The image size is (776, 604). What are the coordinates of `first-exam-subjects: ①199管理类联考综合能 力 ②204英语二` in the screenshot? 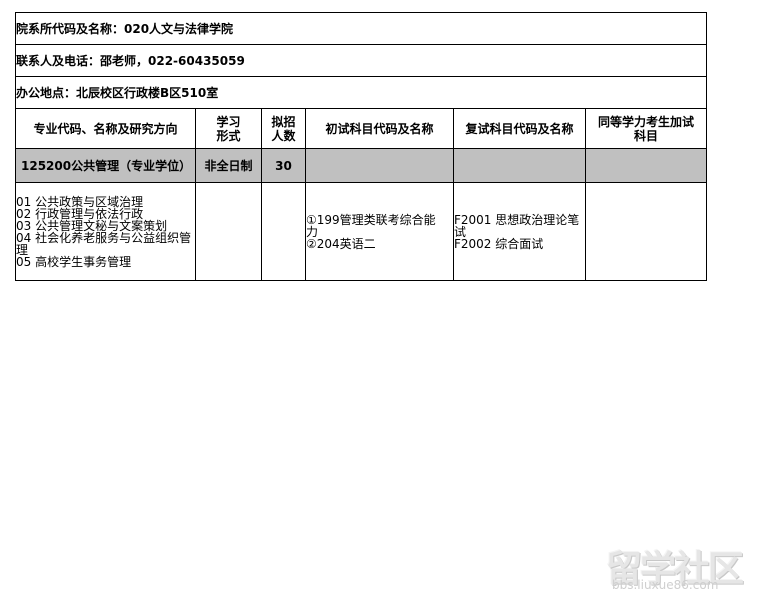 It's located at (379, 231).